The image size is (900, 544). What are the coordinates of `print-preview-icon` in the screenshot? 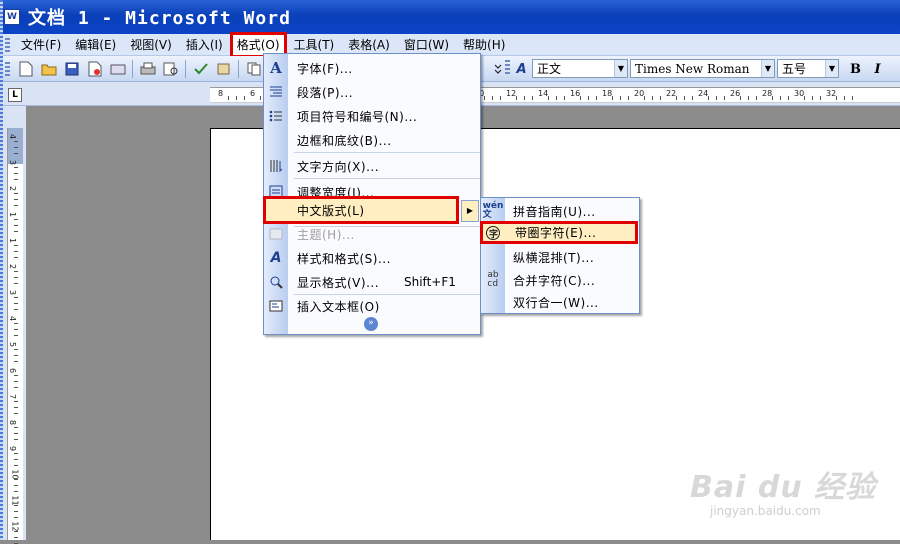 It's located at (170, 69).